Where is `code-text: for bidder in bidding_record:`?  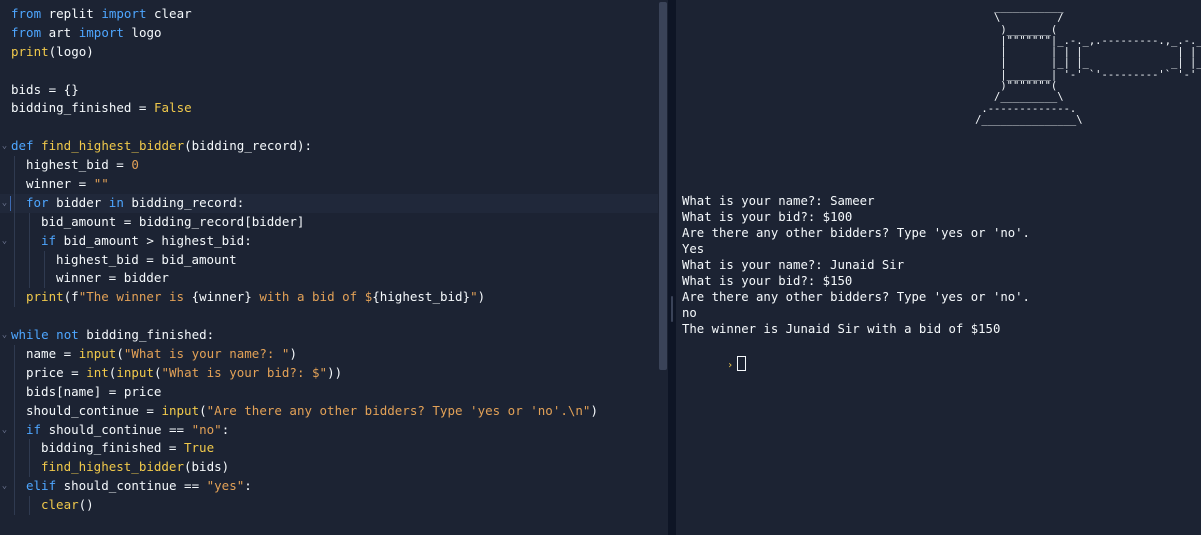 code-text: for bidder in bidding_record: is located at coordinates (127, 202).